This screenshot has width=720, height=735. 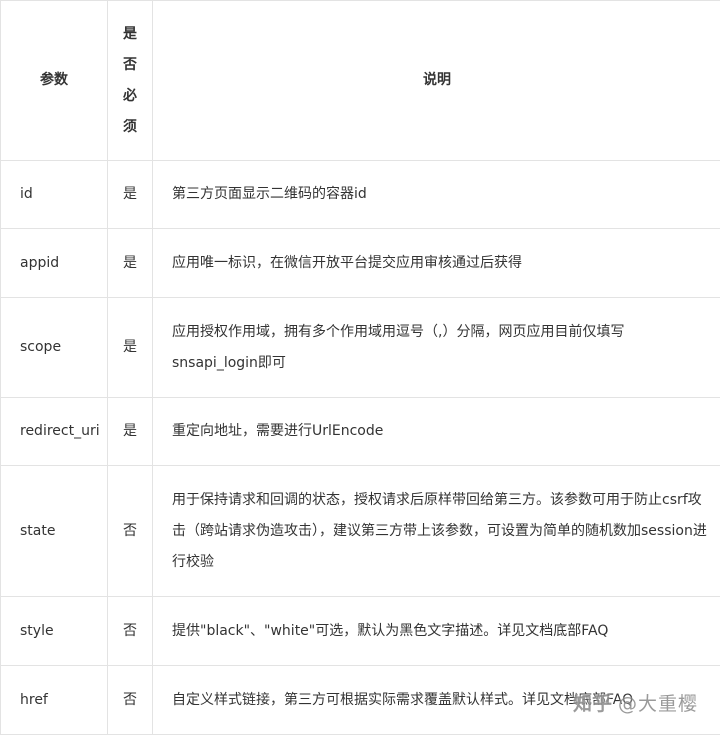 I want to click on param-name: appid, so click(x=54, y=263).